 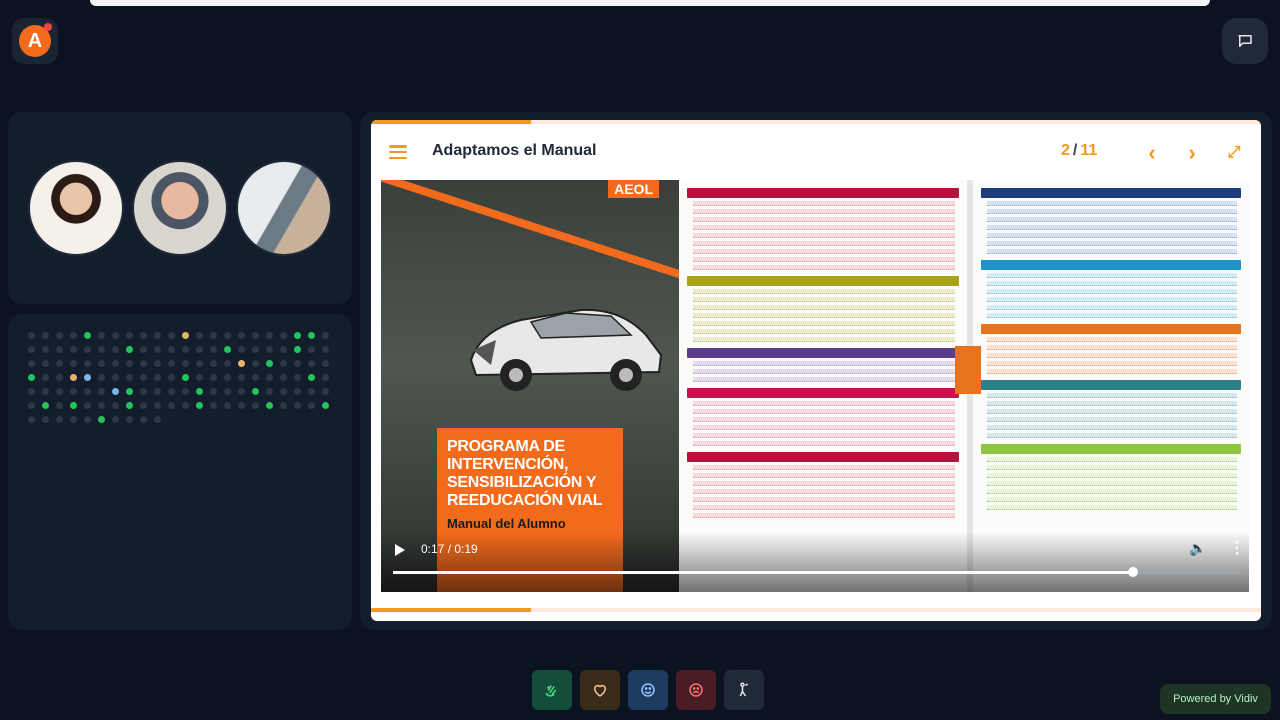 I want to click on previous-slide-button: ‹, so click(x=1152, y=153).